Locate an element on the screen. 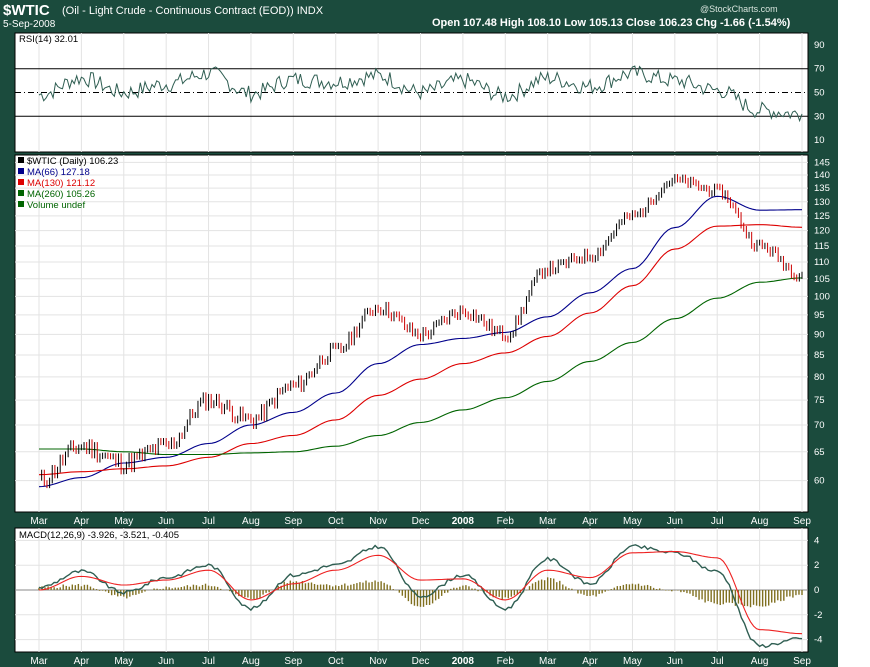 This screenshot has width=870, height=667. price-y-tick: 115 is located at coordinates (821, 246).